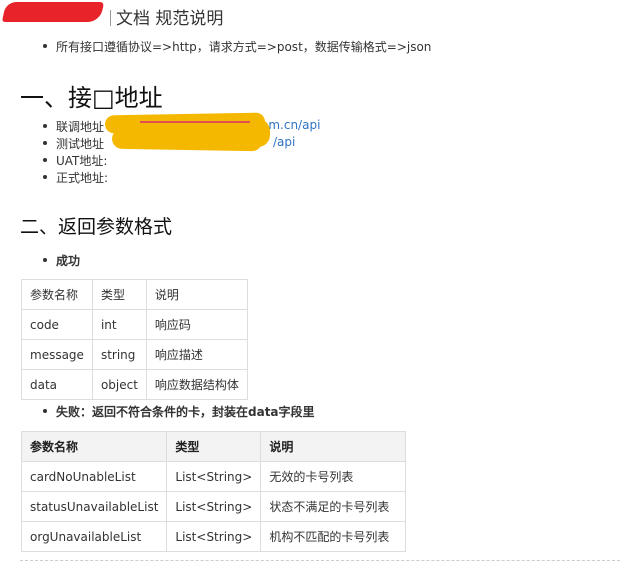  I want to click on table-cell: 状态不满足的卡号列表, so click(333, 506).